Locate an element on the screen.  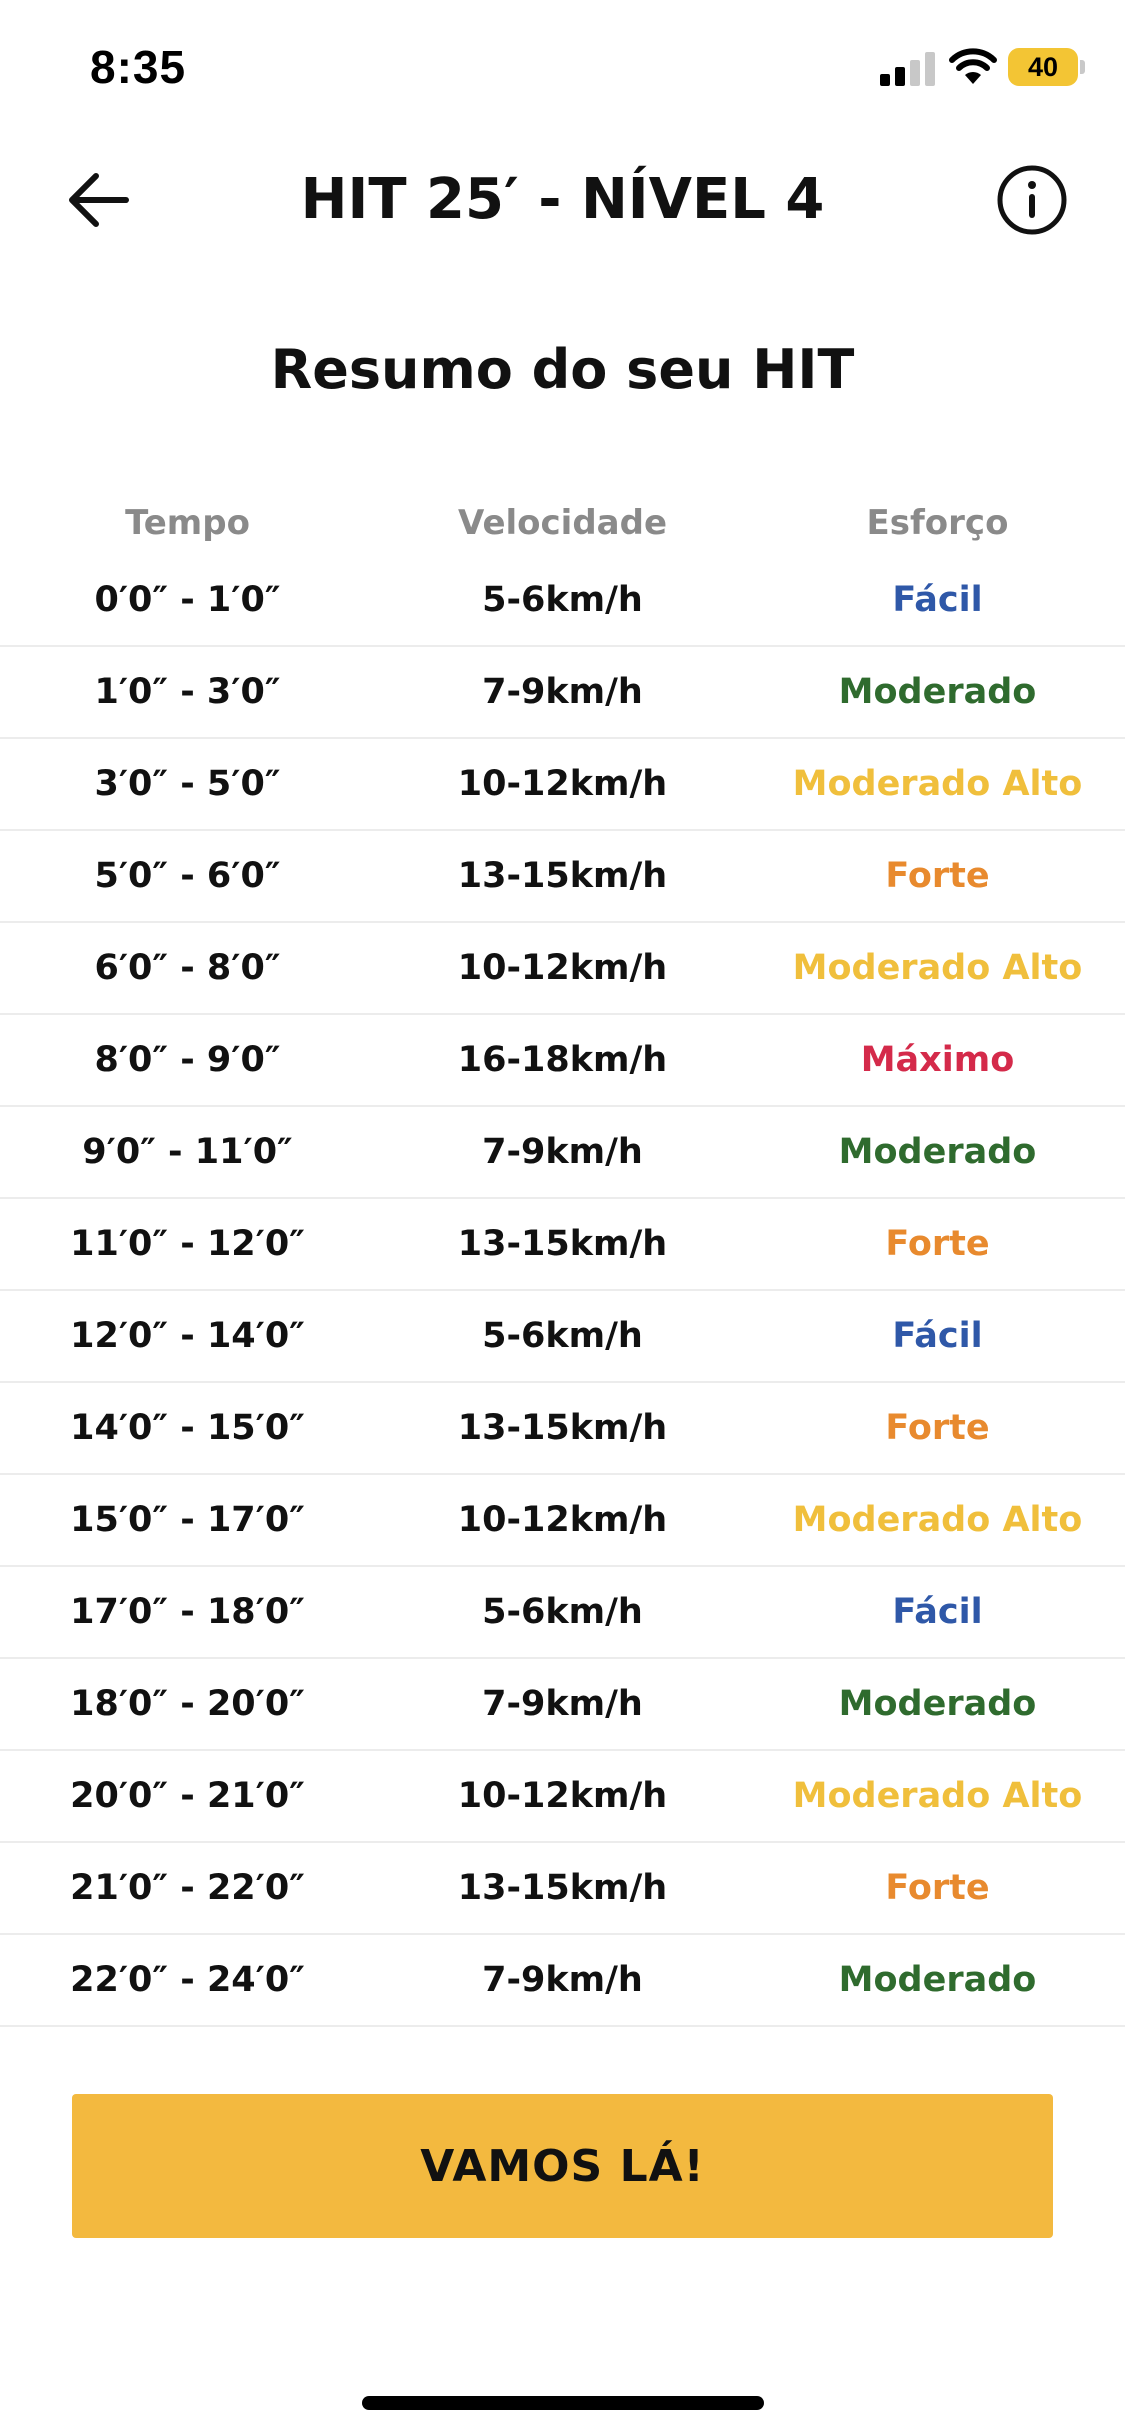
table-header: Tempo Velocidade Esforço is located at coordinates (562, 522).